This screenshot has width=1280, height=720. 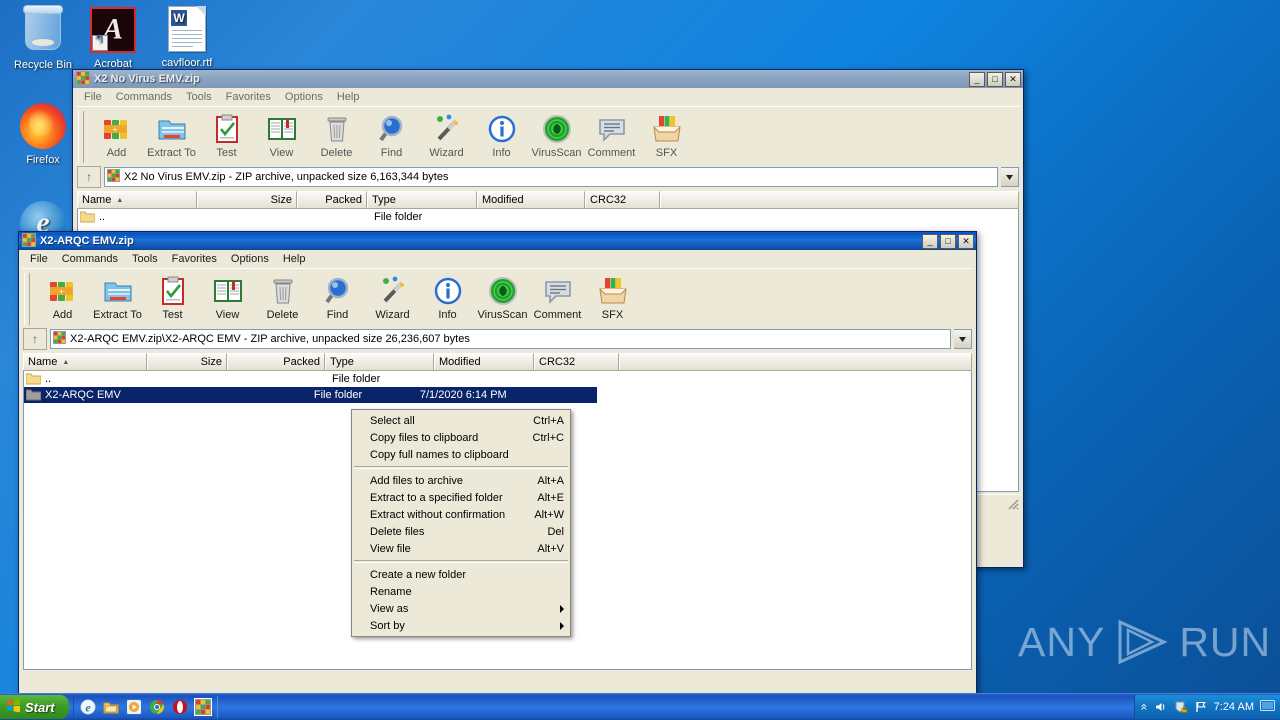 What do you see at coordinates (1161, 707) in the screenshot?
I see `volume-icon` at bounding box center [1161, 707].